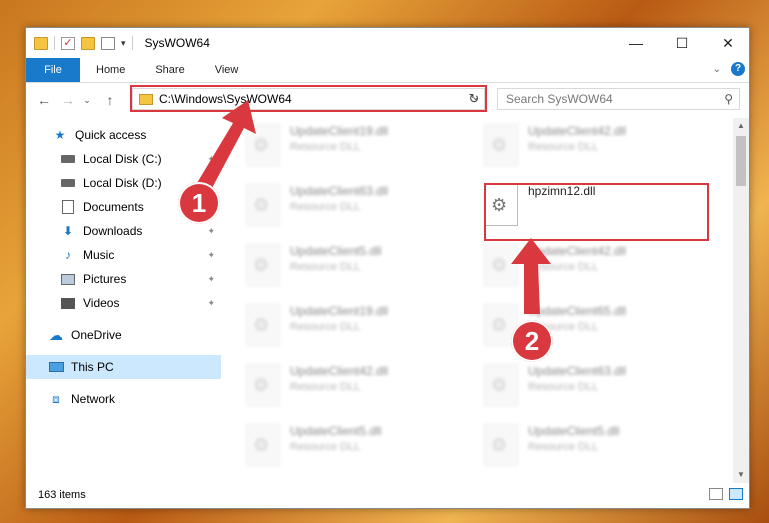 The height and width of the screenshot is (523, 769). I want to click on sidebar-item-videos: Videos ✦, so click(123, 303).